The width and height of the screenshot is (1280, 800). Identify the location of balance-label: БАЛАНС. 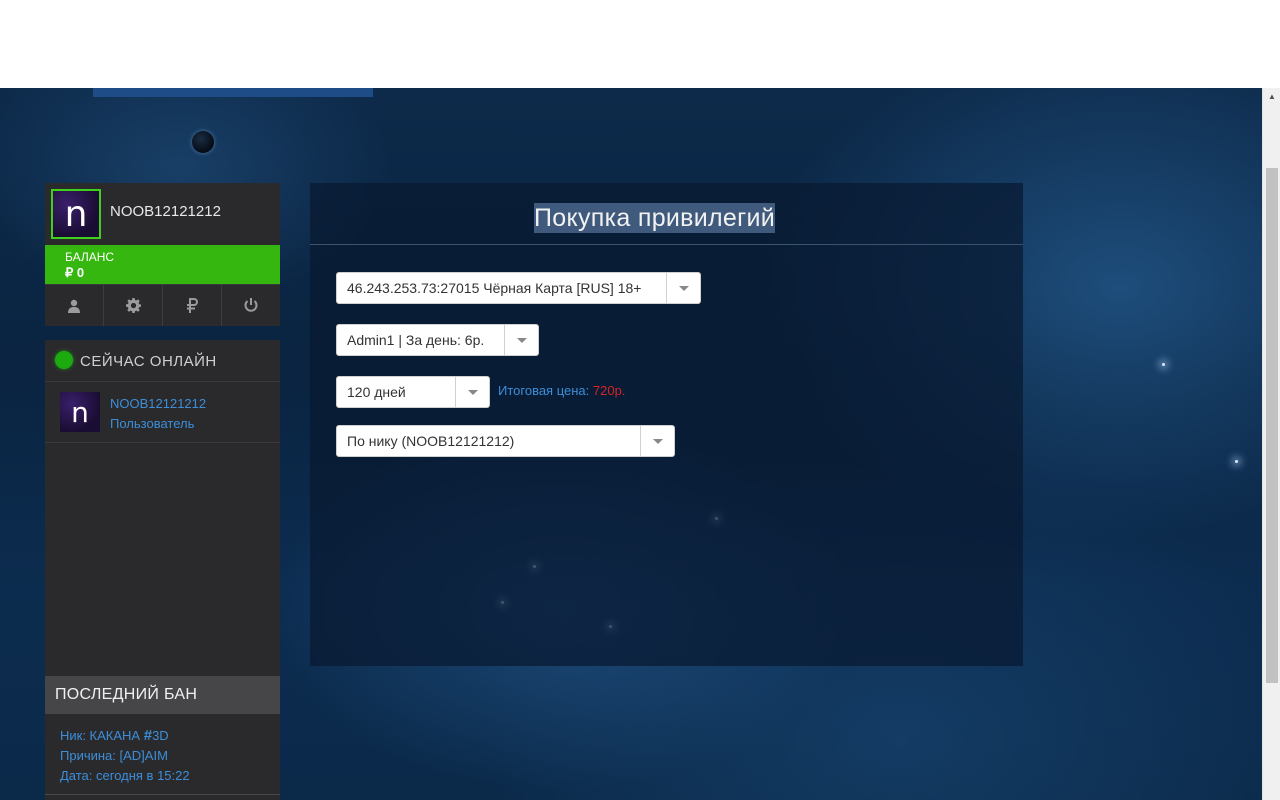
(90, 257).